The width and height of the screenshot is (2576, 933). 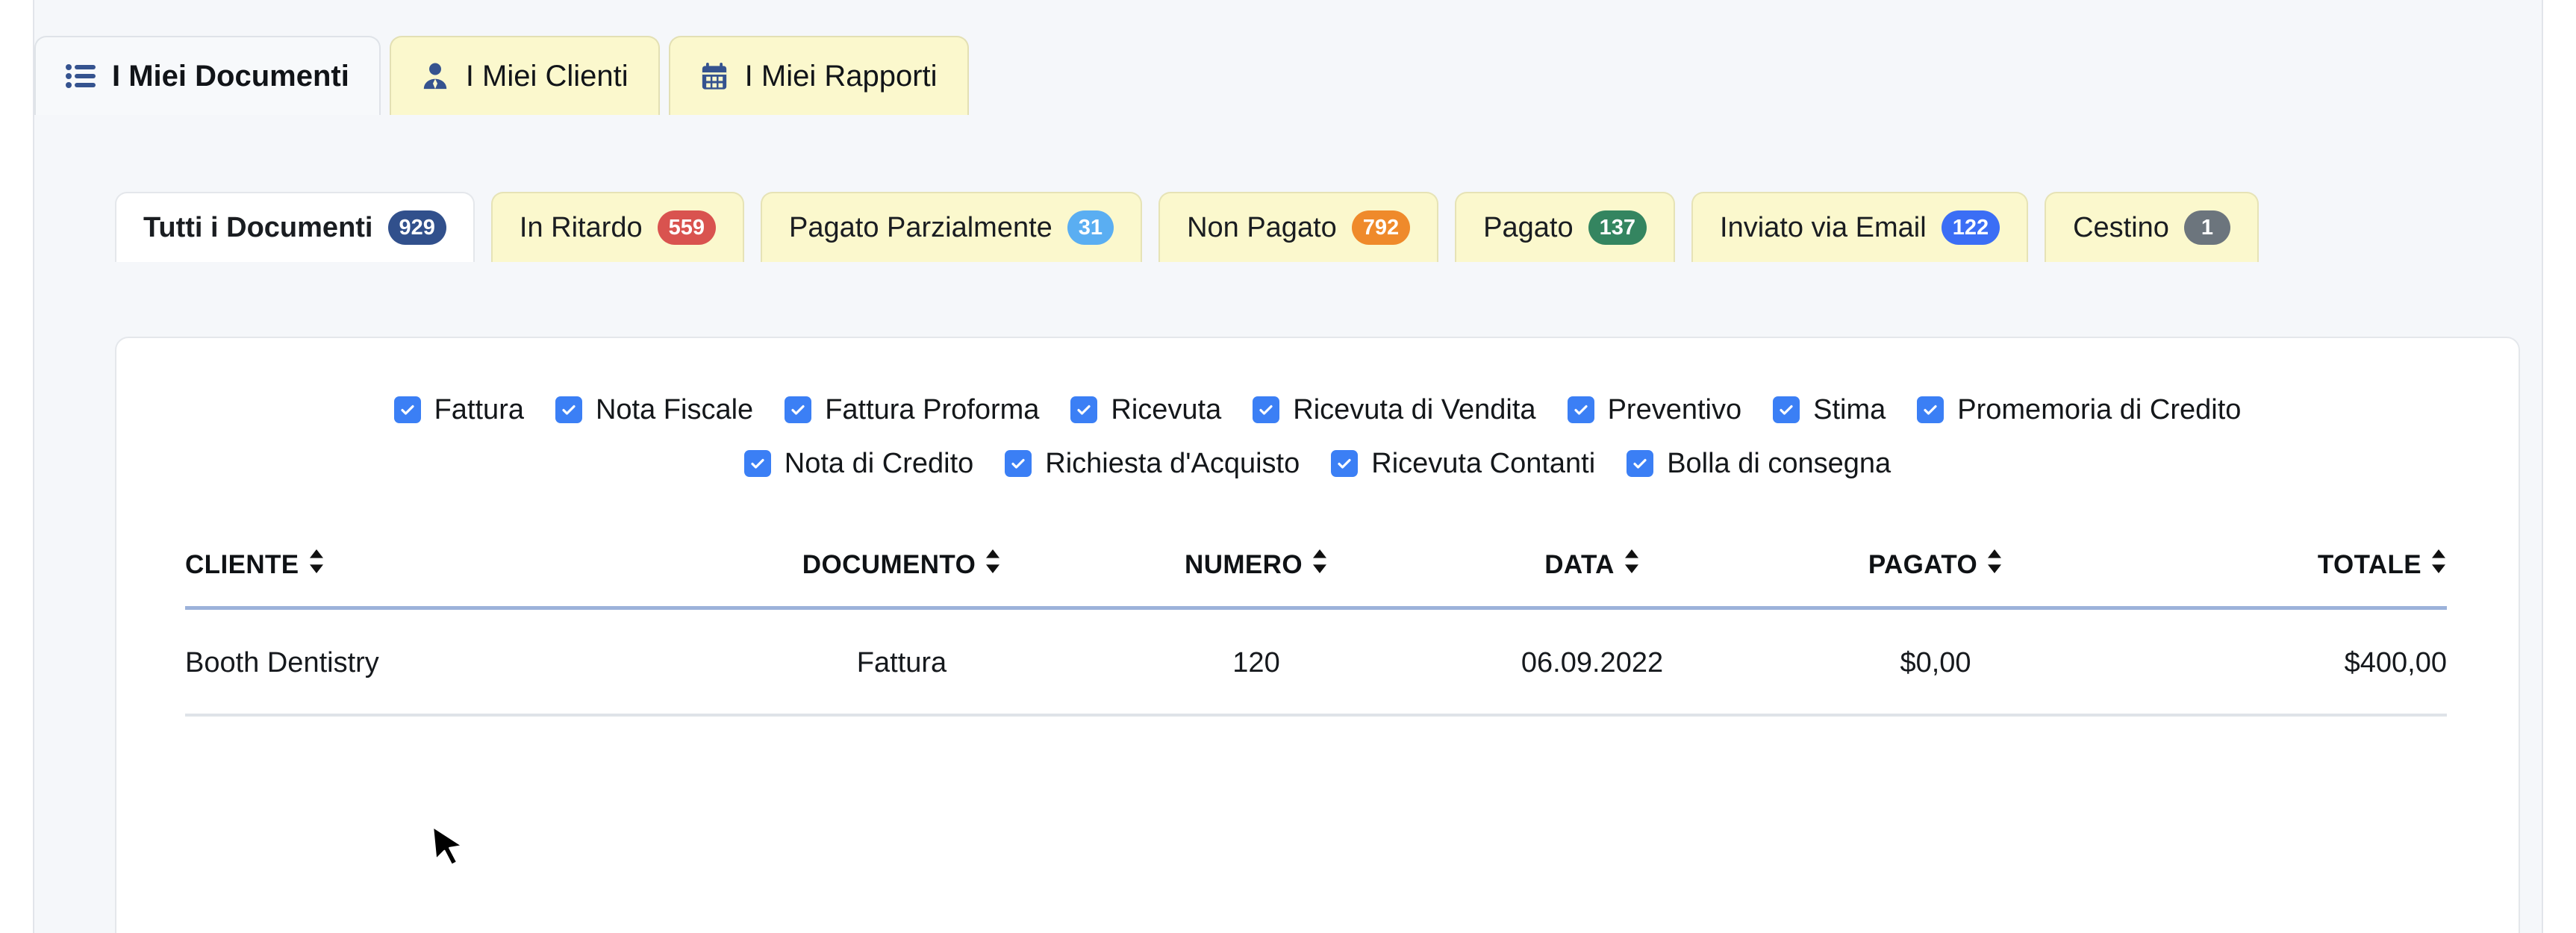 What do you see at coordinates (2275, 662) in the screenshot?
I see `cell-totale: $400,00` at bounding box center [2275, 662].